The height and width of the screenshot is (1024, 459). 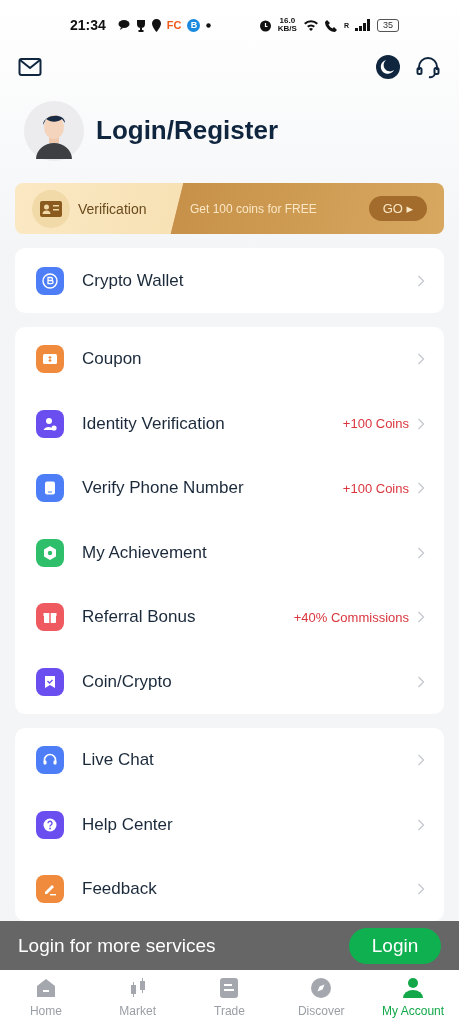 I want to click on mail-icon, so click(x=30, y=66).